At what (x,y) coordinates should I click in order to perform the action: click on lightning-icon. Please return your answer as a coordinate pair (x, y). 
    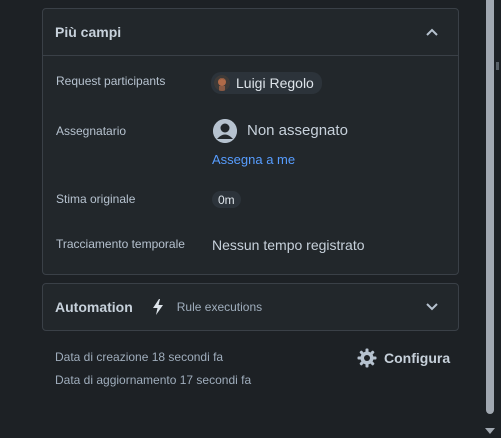
    Looking at the image, I should click on (158, 307).